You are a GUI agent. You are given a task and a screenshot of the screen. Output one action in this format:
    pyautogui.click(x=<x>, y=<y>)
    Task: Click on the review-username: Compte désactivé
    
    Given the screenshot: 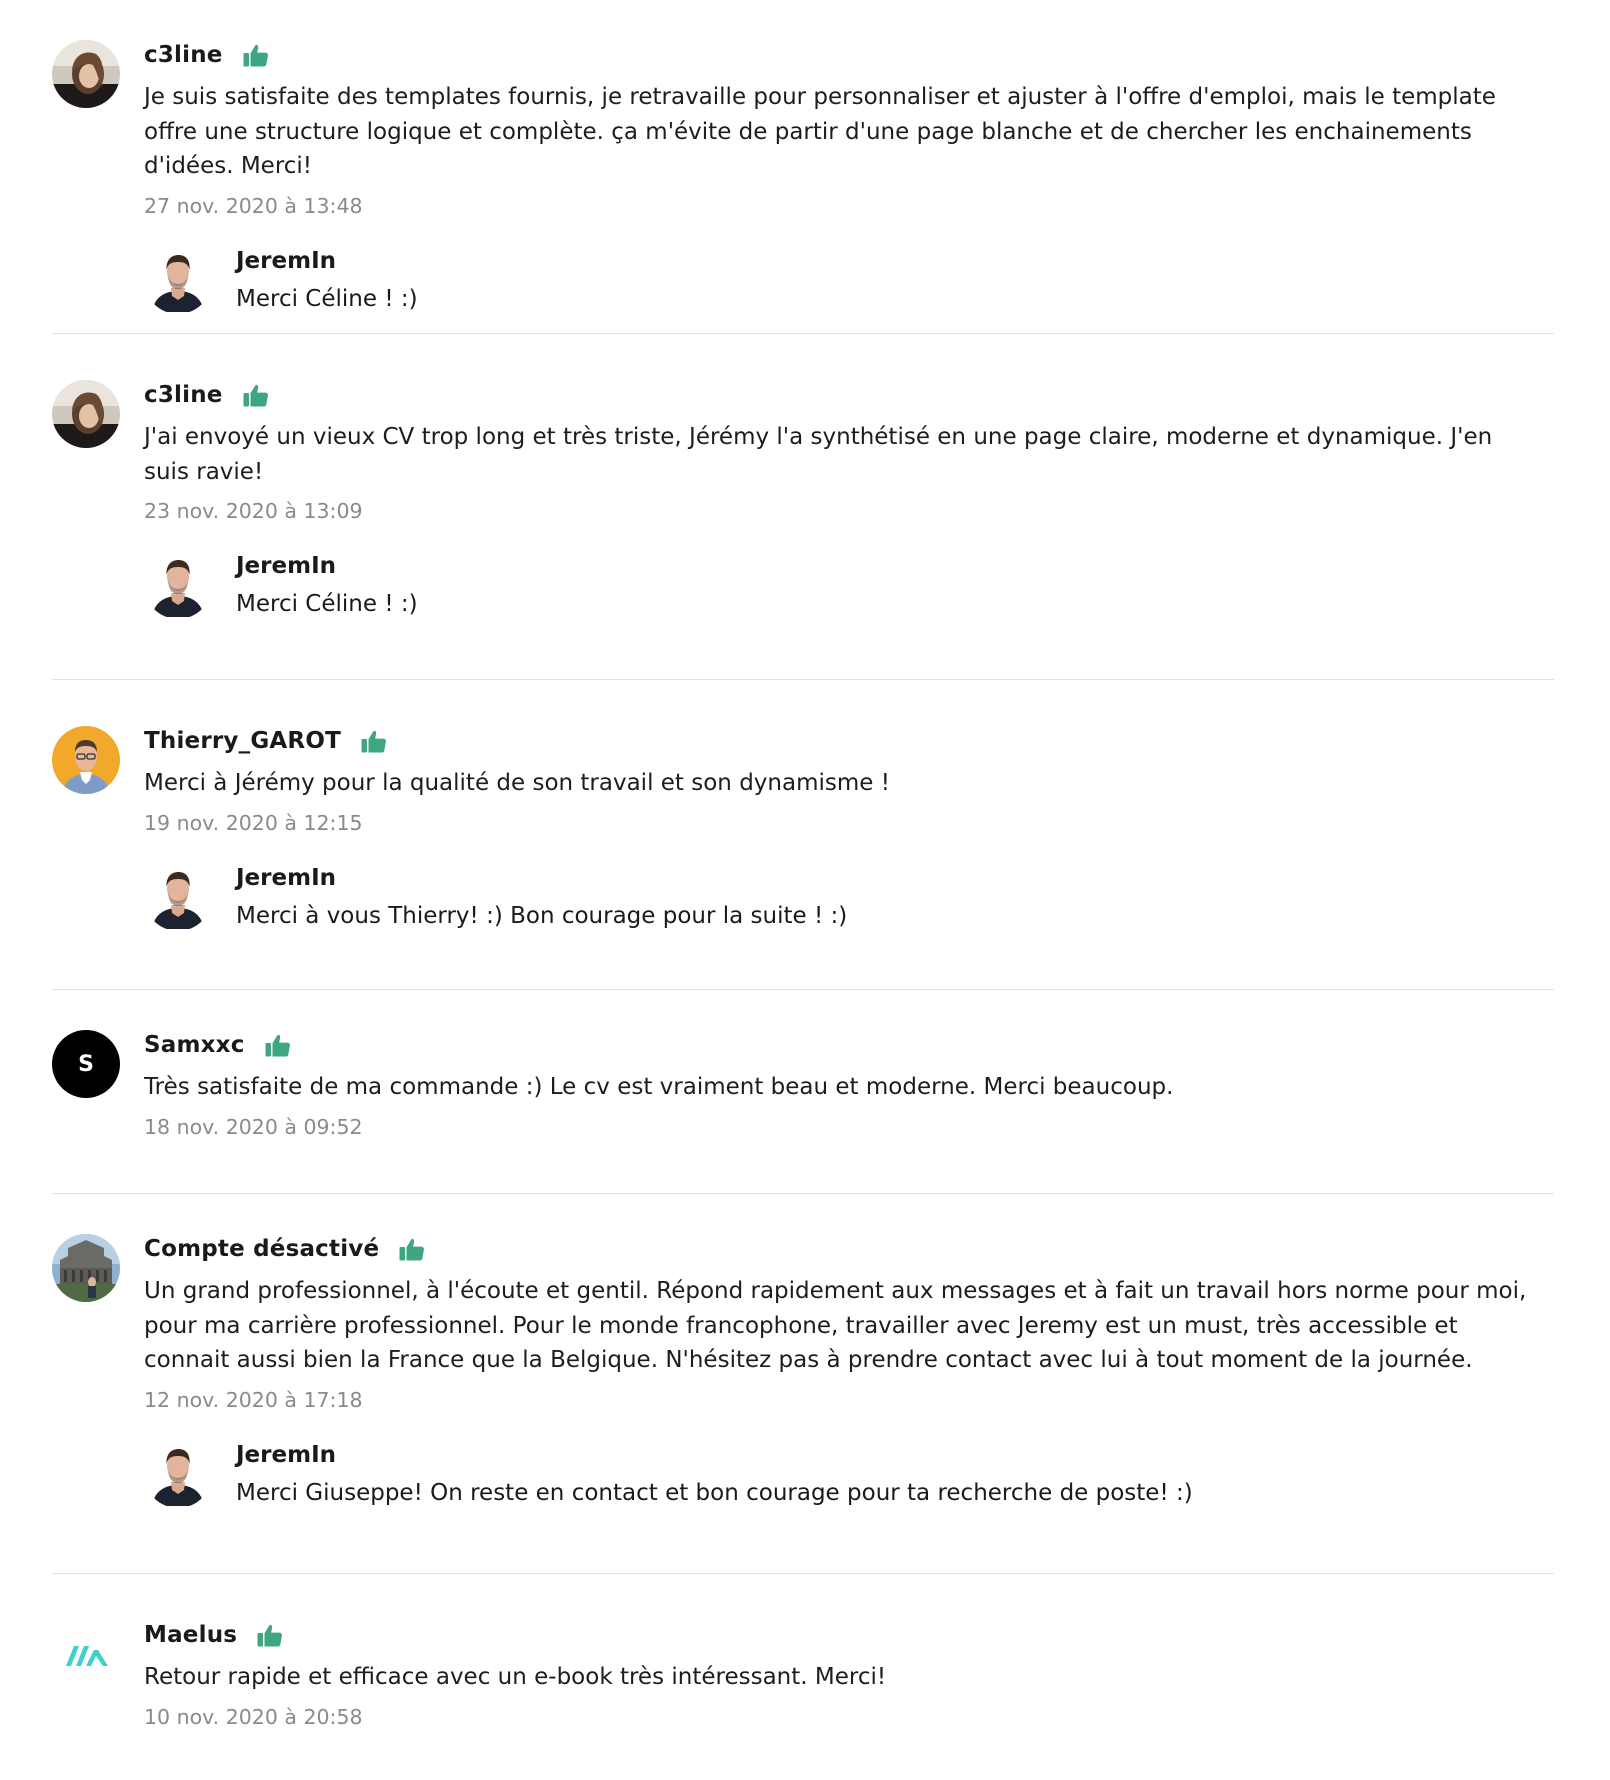 What is the action you would take?
    pyautogui.click(x=261, y=1249)
    